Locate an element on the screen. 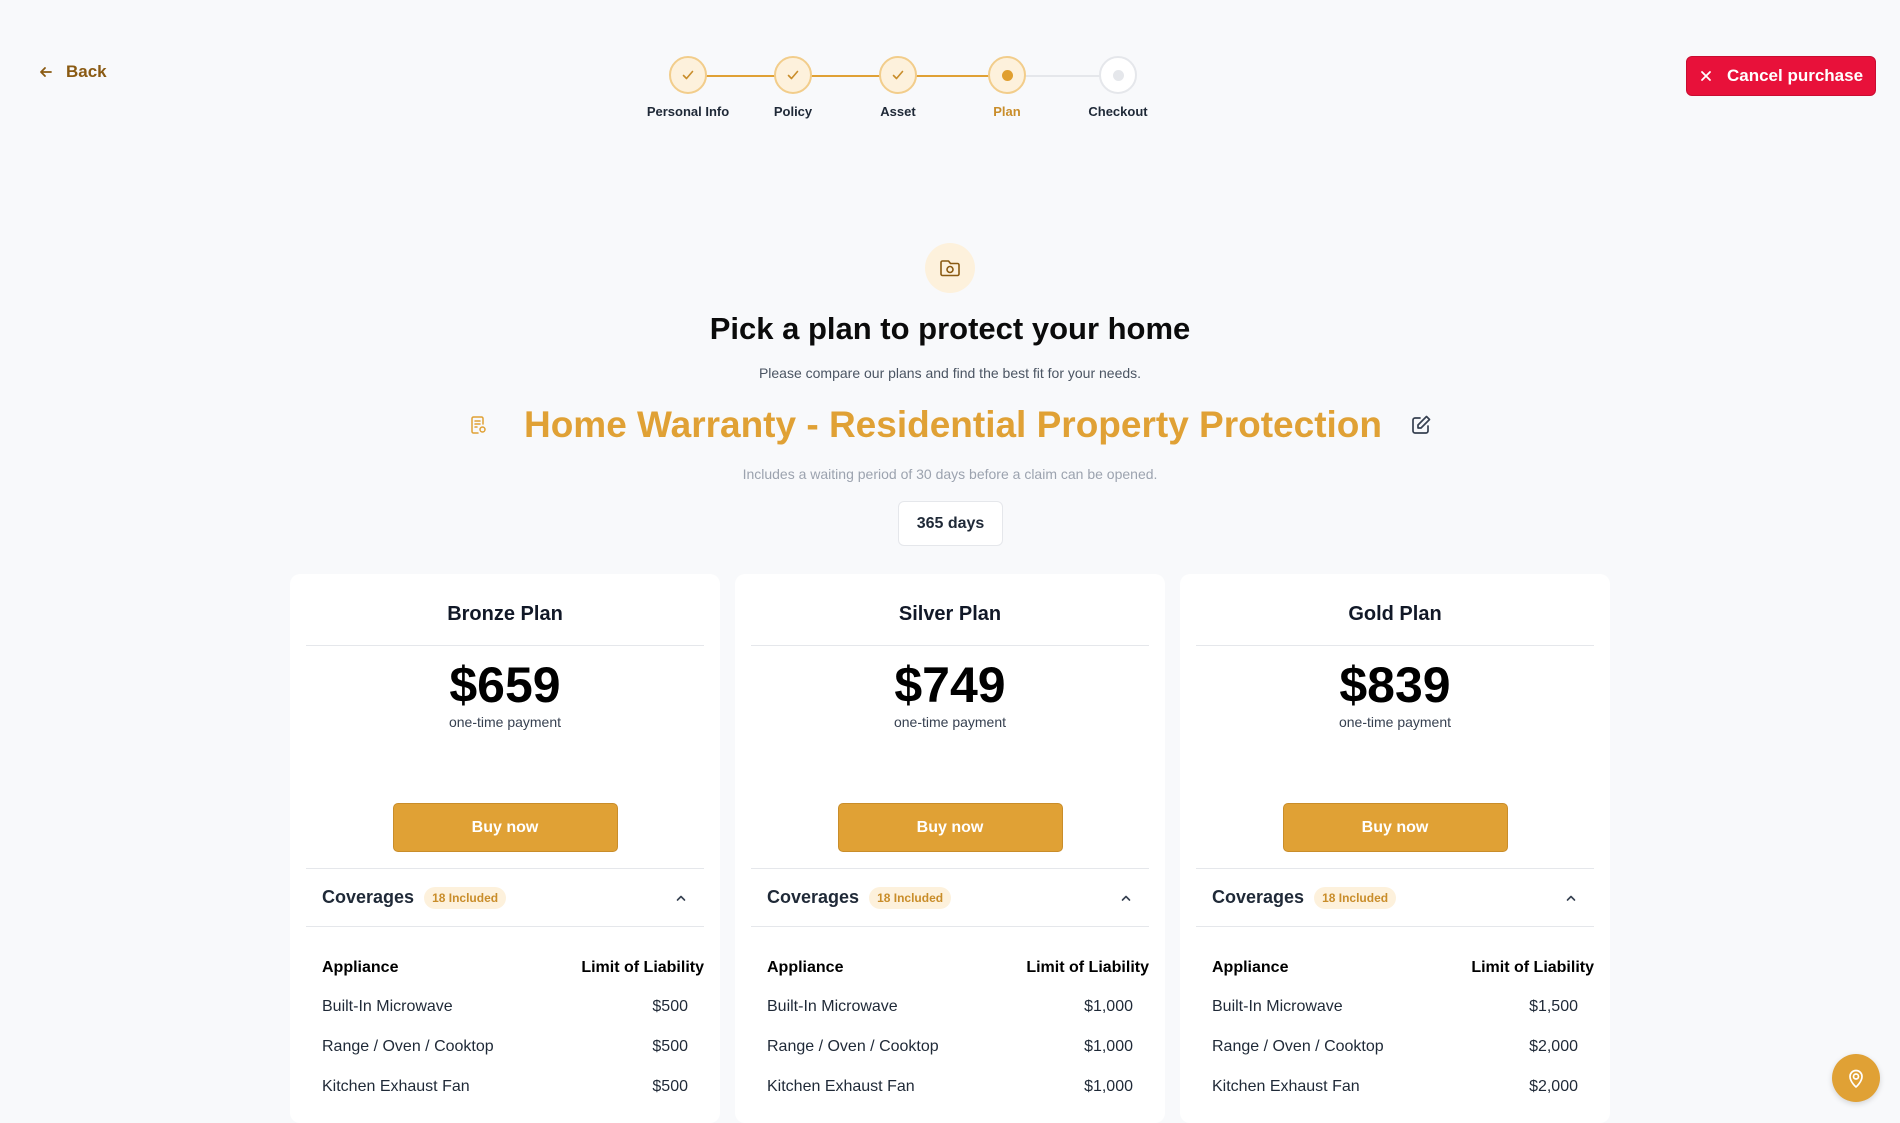 The image size is (1900, 1123). table-row: Kitchen Exhaust Fan $500 is located at coordinates (513, 1087).